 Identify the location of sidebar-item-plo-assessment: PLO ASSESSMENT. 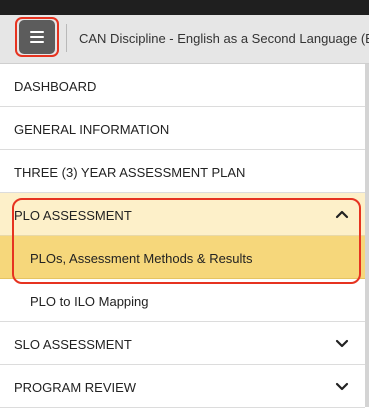
(182, 214).